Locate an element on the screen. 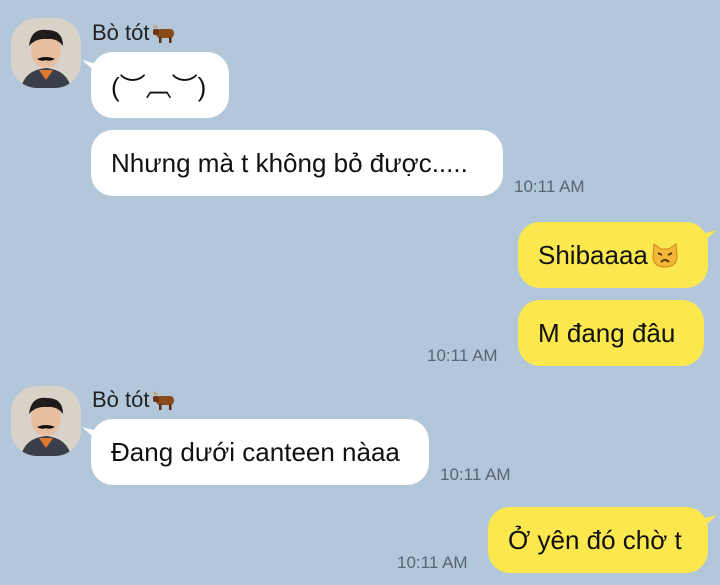  message-bubble-incoming: Đang dưới canteen nàaa is located at coordinates (255, 452).